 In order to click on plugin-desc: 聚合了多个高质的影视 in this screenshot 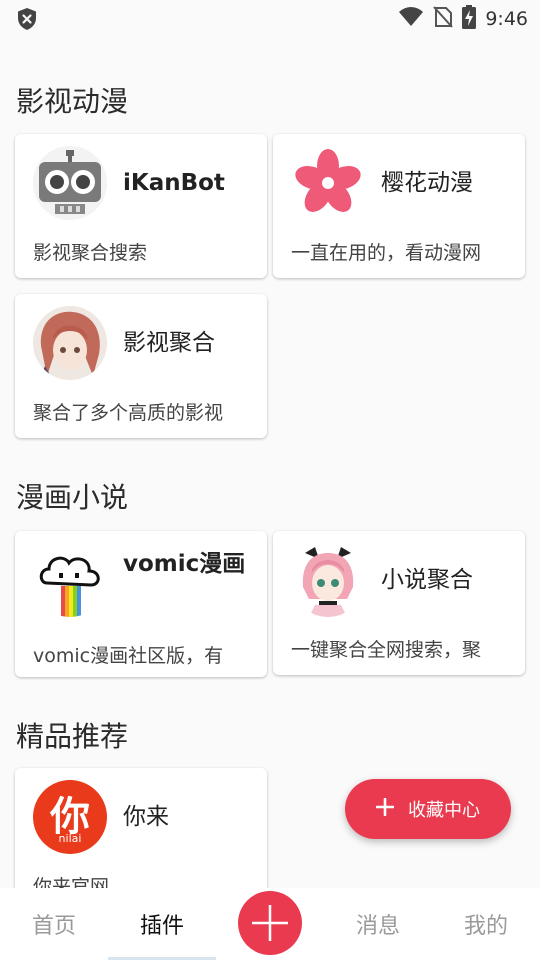, I will do `click(128, 413)`.